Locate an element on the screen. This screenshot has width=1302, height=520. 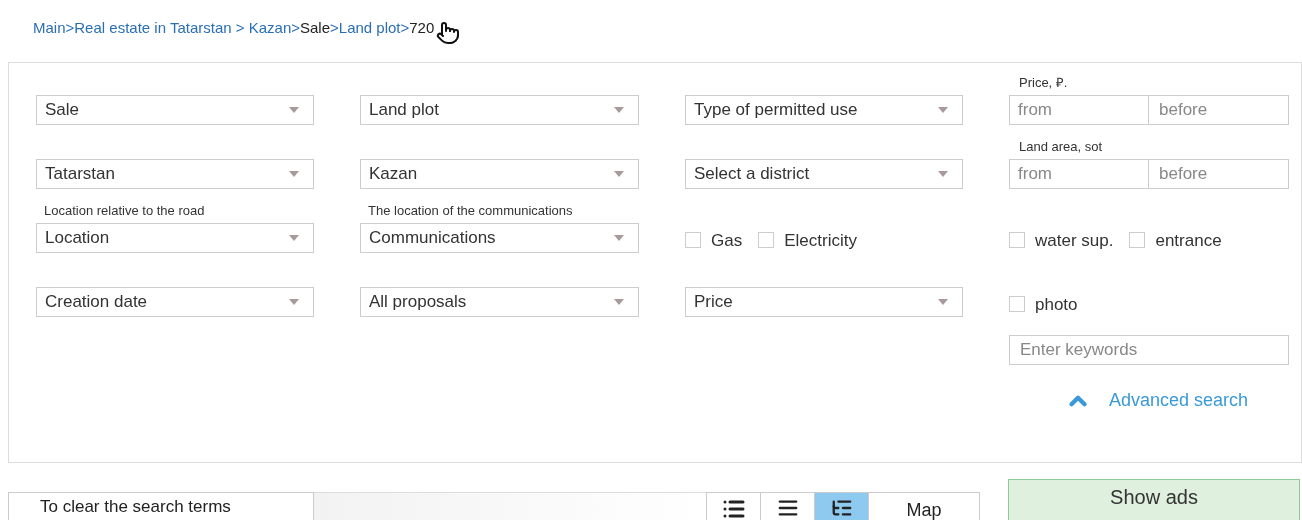
breadcrumb-link: >Land plot> is located at coordinates (370, 28).